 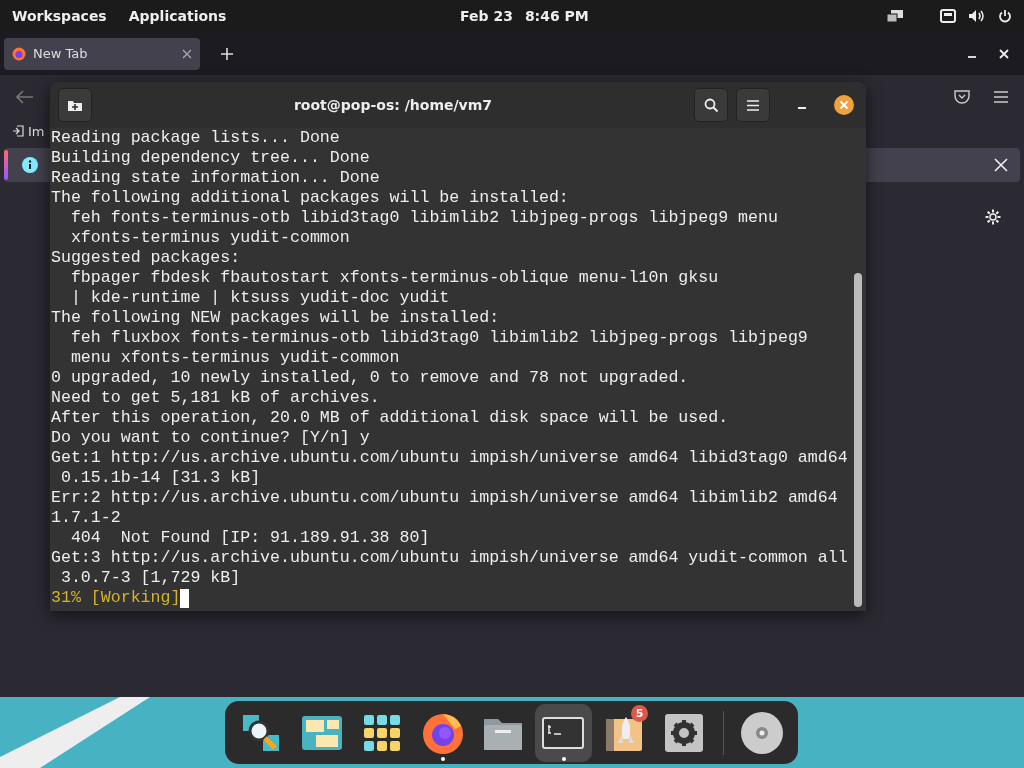 What do you see at coordinates (59, 16) in the screenshot?
I see `menu-label: Workspaces` at bounding box center [59, 16].